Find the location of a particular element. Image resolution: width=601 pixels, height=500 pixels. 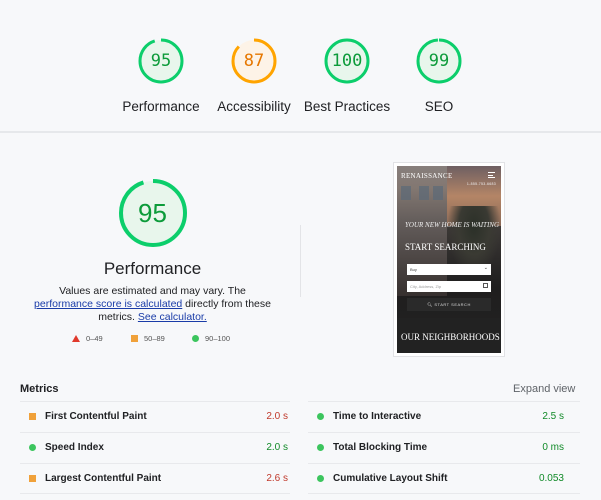

gauge-ring: 100 is located at coordinates (347, 61).